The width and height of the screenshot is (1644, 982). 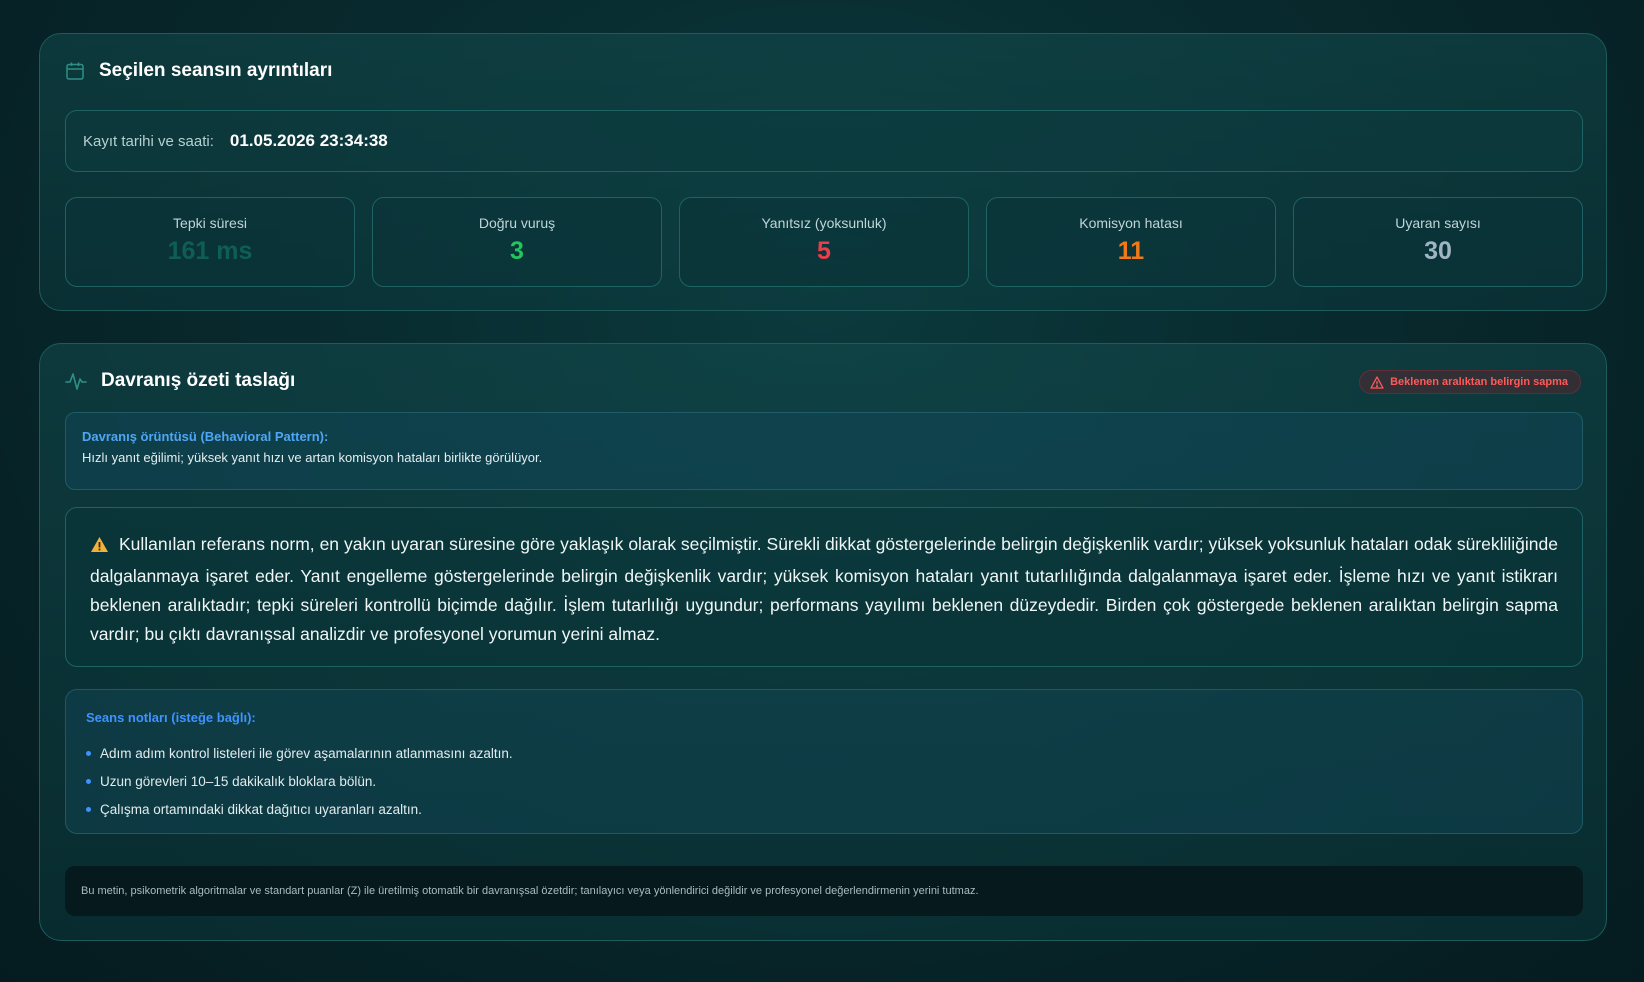 I want to click on stat-commission-errors: Komisyon hatası 11, so click(x=1131, y=242).